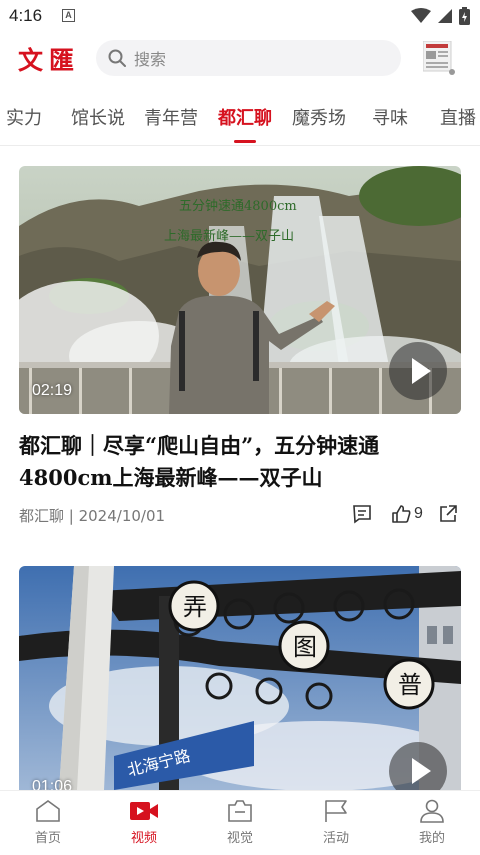 The image size is (480, 855). What do you see at coordinates (390, 117) in the screenshot?
I see `tab-xunwei: 寻味` at bounding box center [390, 117].